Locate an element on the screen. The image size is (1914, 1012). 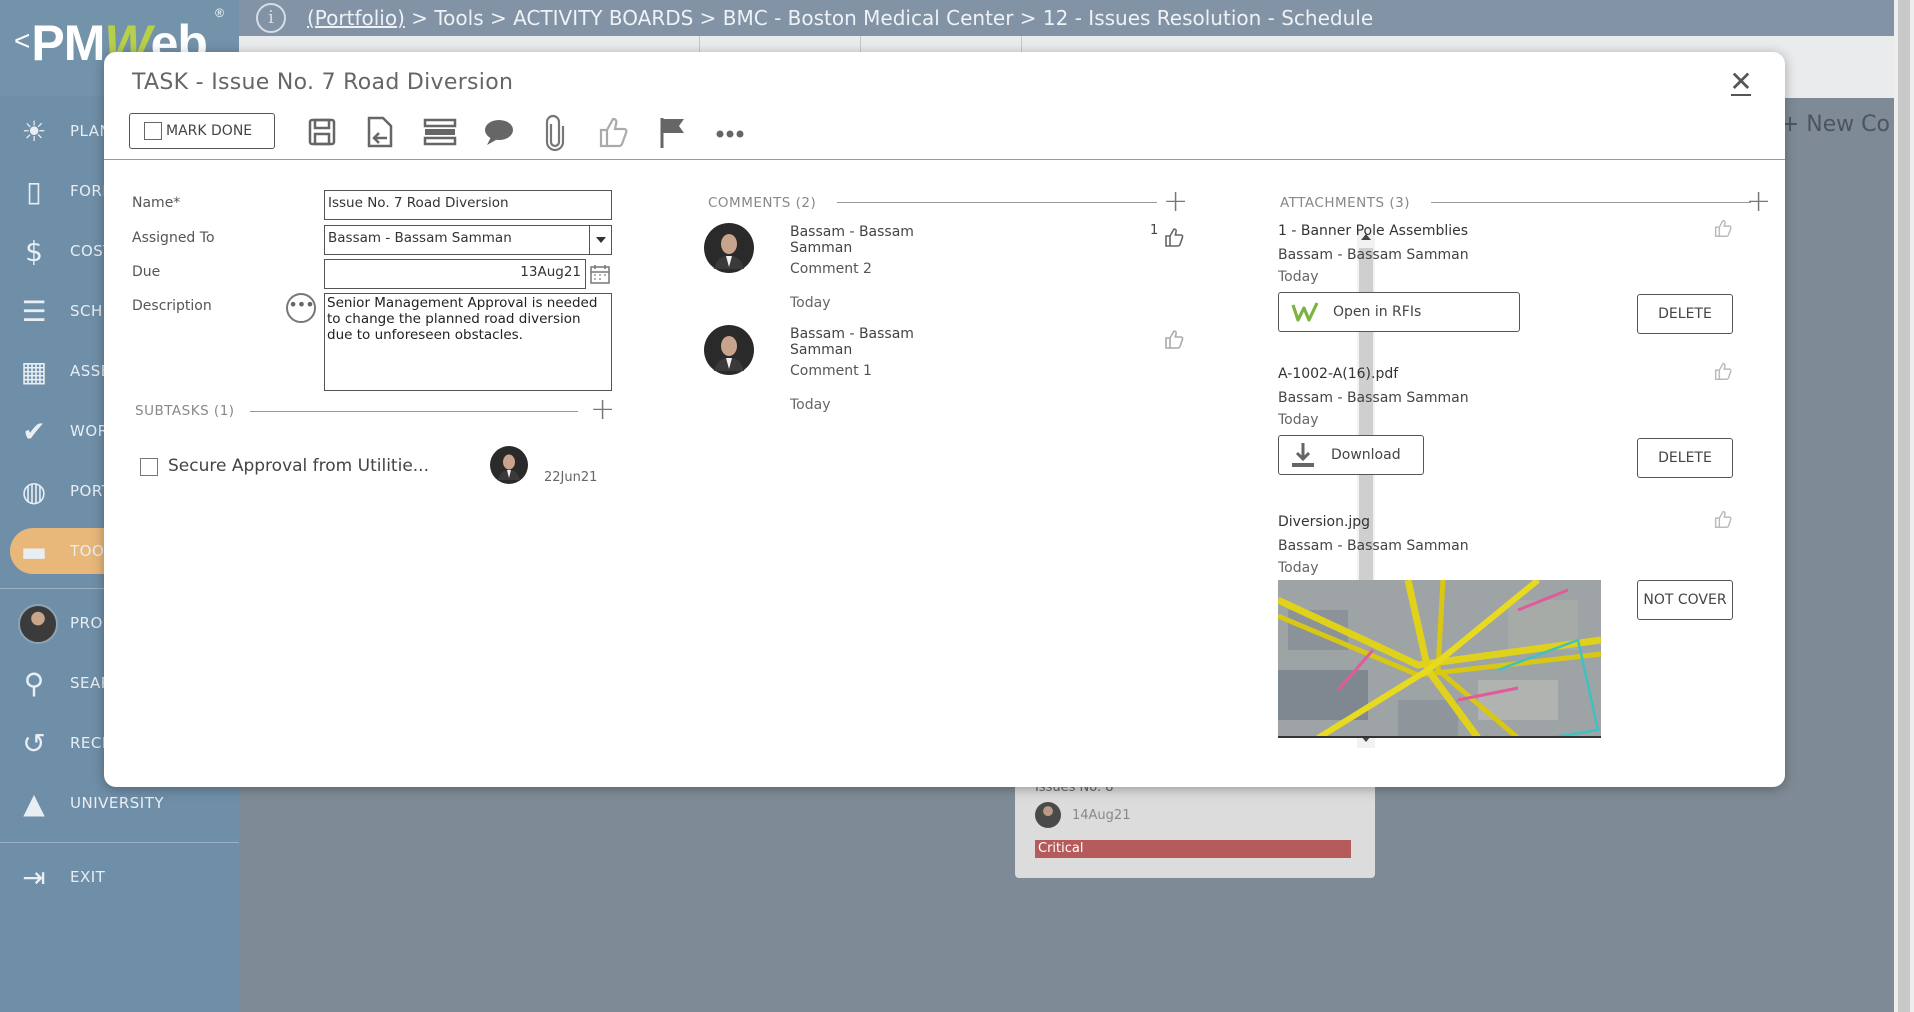
graduation-cap-icon: ▲ is located at coordinates (34, 803).